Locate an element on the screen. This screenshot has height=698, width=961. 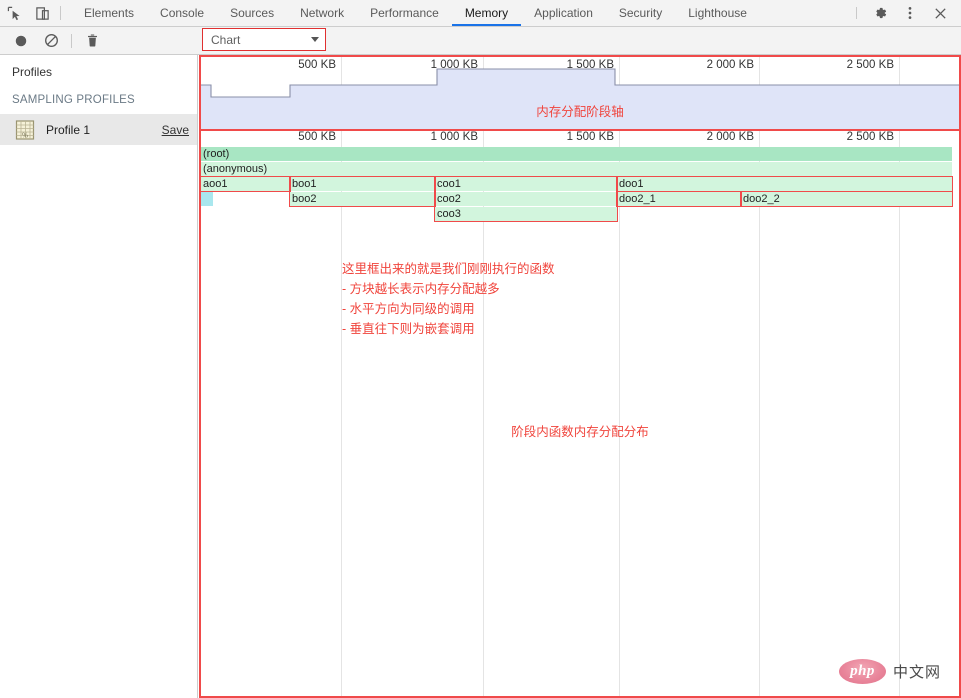
tab-lighthouse: Lighthouse is located at coordinates (717, 13).